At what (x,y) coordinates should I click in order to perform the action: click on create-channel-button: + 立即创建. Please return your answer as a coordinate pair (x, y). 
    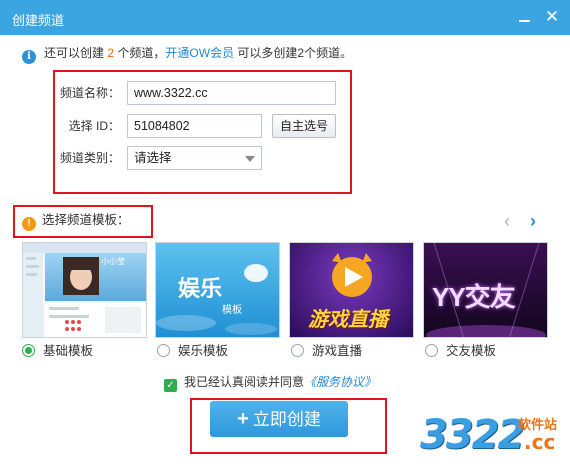
    Looking at the image, I should click on (279, 419).